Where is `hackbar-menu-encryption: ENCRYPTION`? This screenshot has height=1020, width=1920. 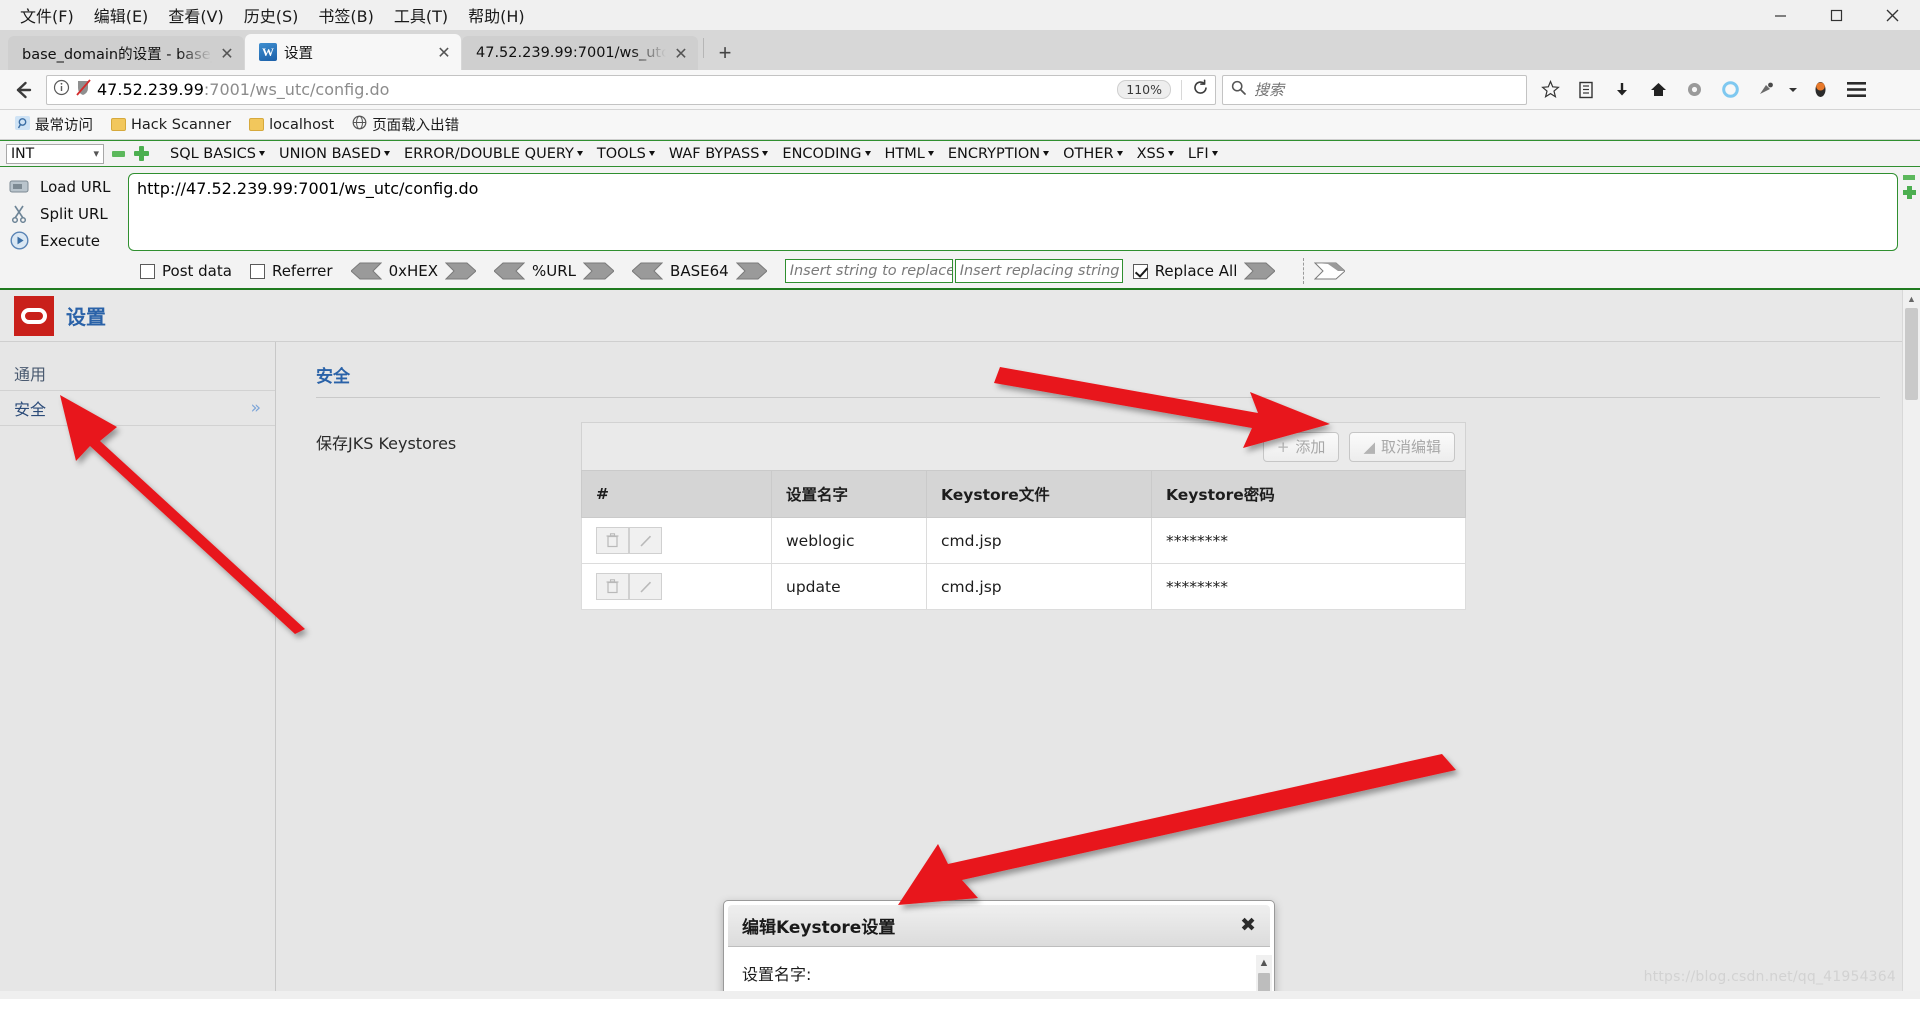 hackbar-menu-encryption: ENCRYPTION is located at coordinates (998, 154).